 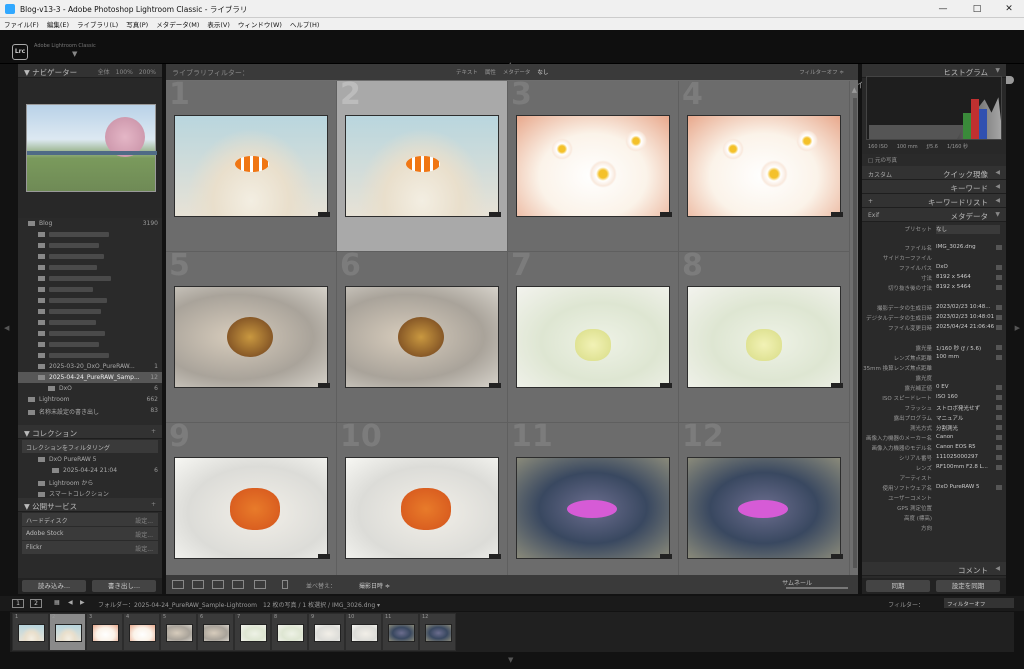 I want to click on filter-metadata: メタデータ, so click(x=517, y=73).